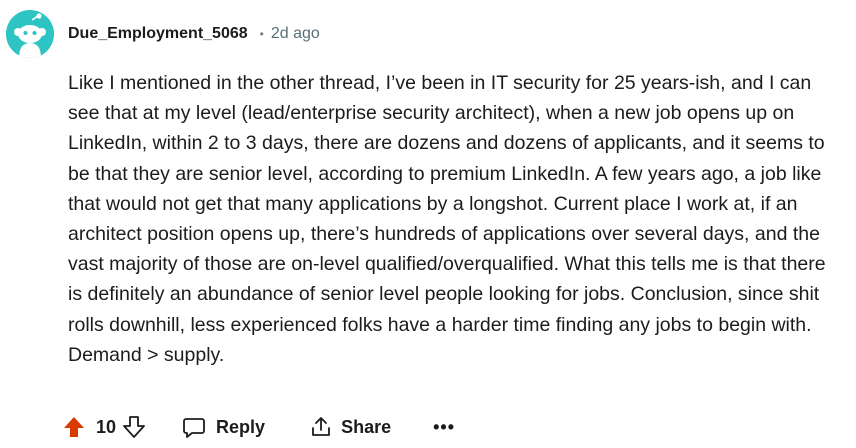  What do you see at coordinates (366, 426) in the screenshot?
I see `share-label: Share` at bounding box center [366, 426].